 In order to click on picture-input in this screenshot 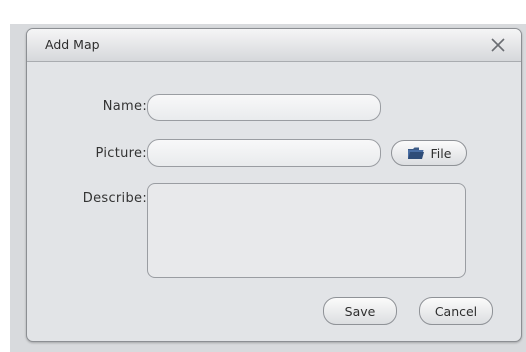, I will do `click(264, 153)`.